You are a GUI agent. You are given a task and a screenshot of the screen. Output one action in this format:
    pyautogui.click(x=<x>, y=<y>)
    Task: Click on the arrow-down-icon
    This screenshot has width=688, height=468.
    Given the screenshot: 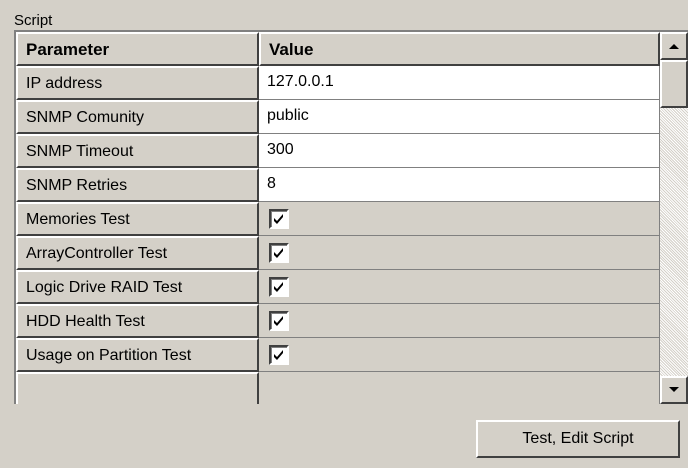 What is the action you would take?
    pyautogui.click(x=674, y=389)
    